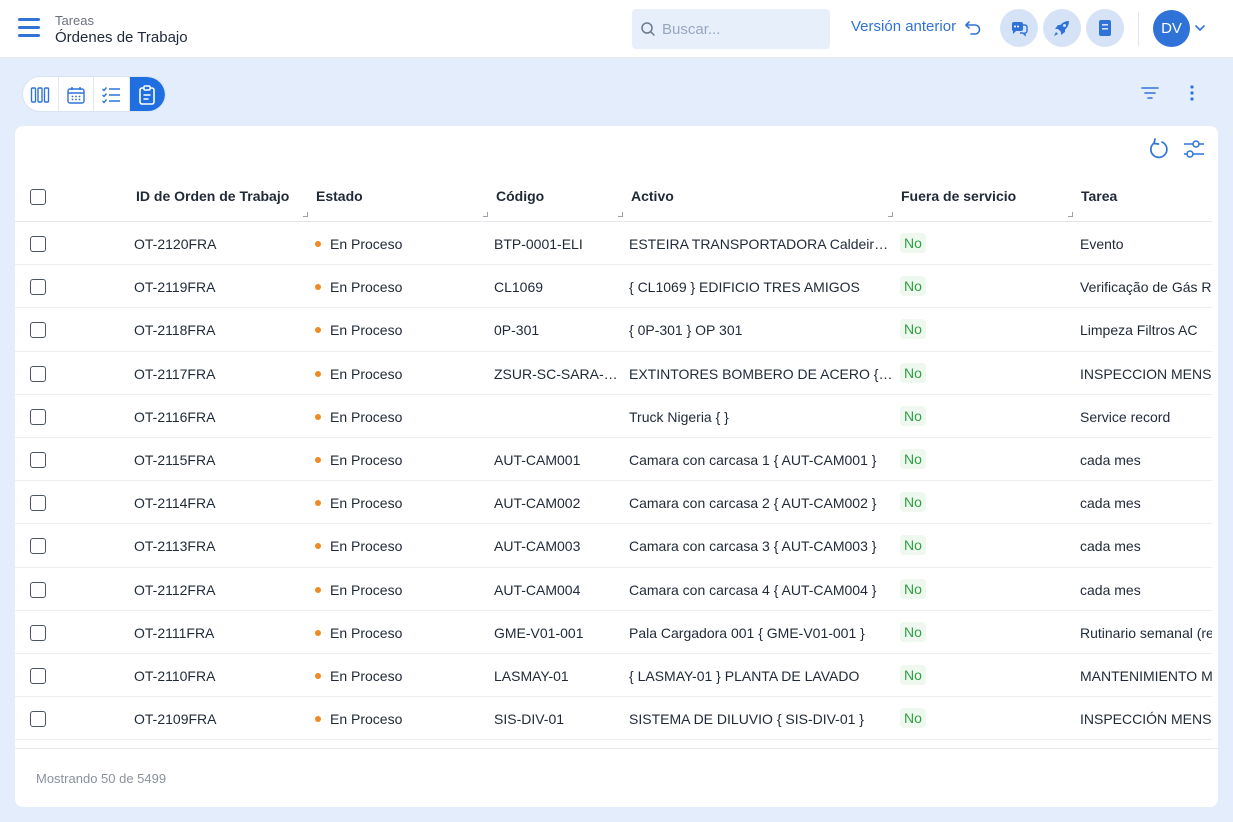  Describe the element at coordinates (537, 546) in the screenshot. I see `cell-codigo: AUT-CAM003` at that location.